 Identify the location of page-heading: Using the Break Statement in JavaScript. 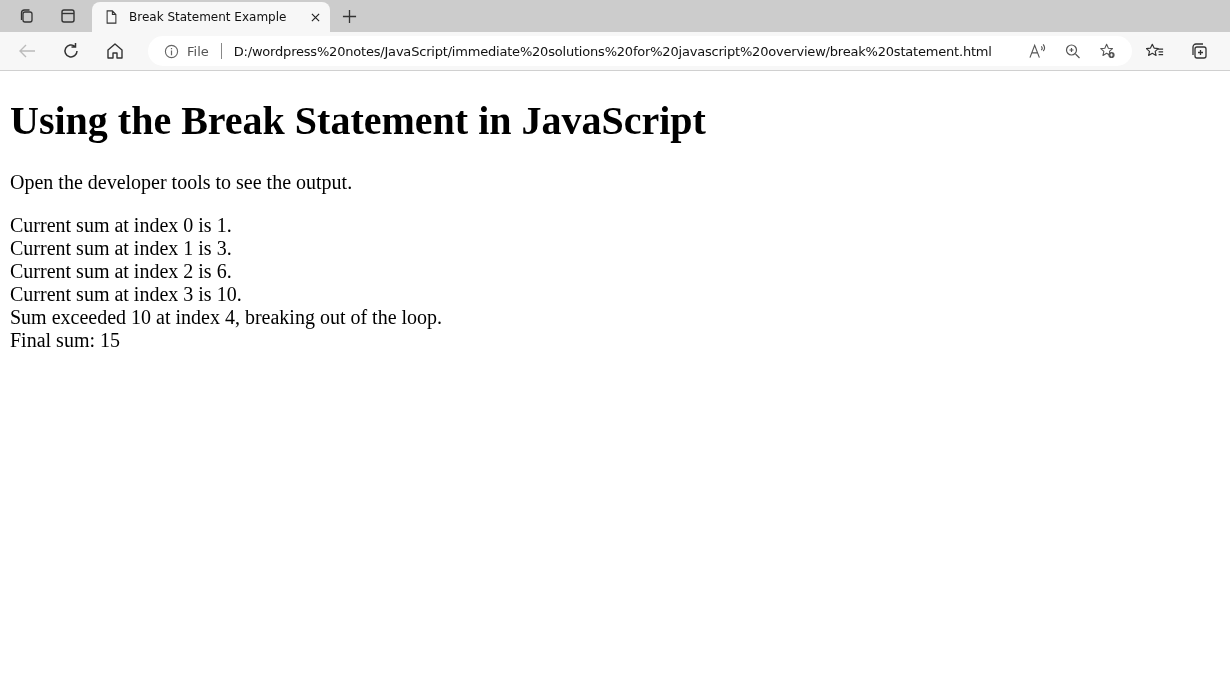
(358, 121).